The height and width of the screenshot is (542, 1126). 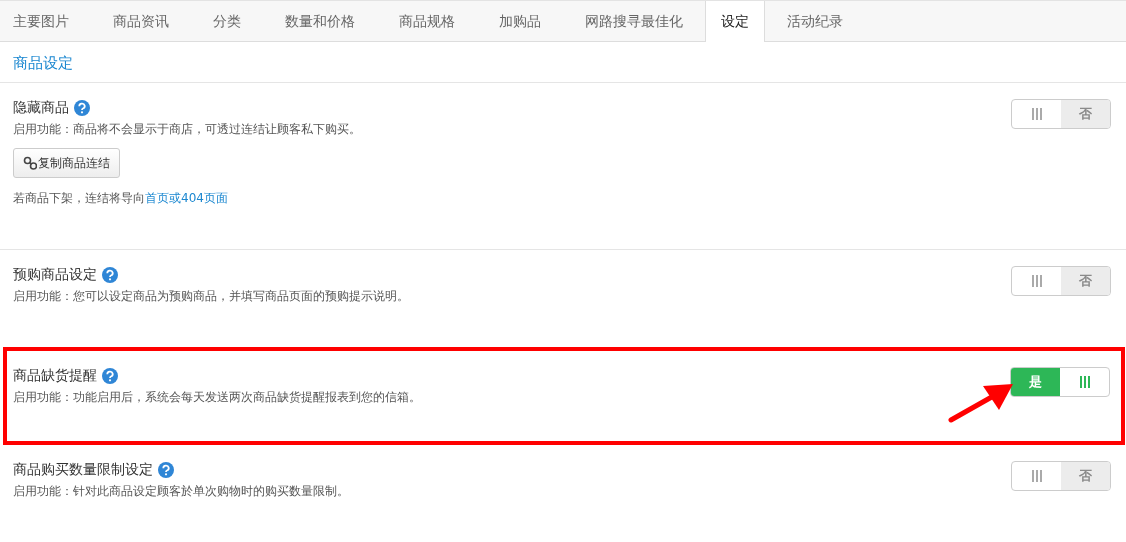 What do you see at coordinates (227, 21) in the screenshot?
I see `tab: 分类` at bounding box center [227, 21].